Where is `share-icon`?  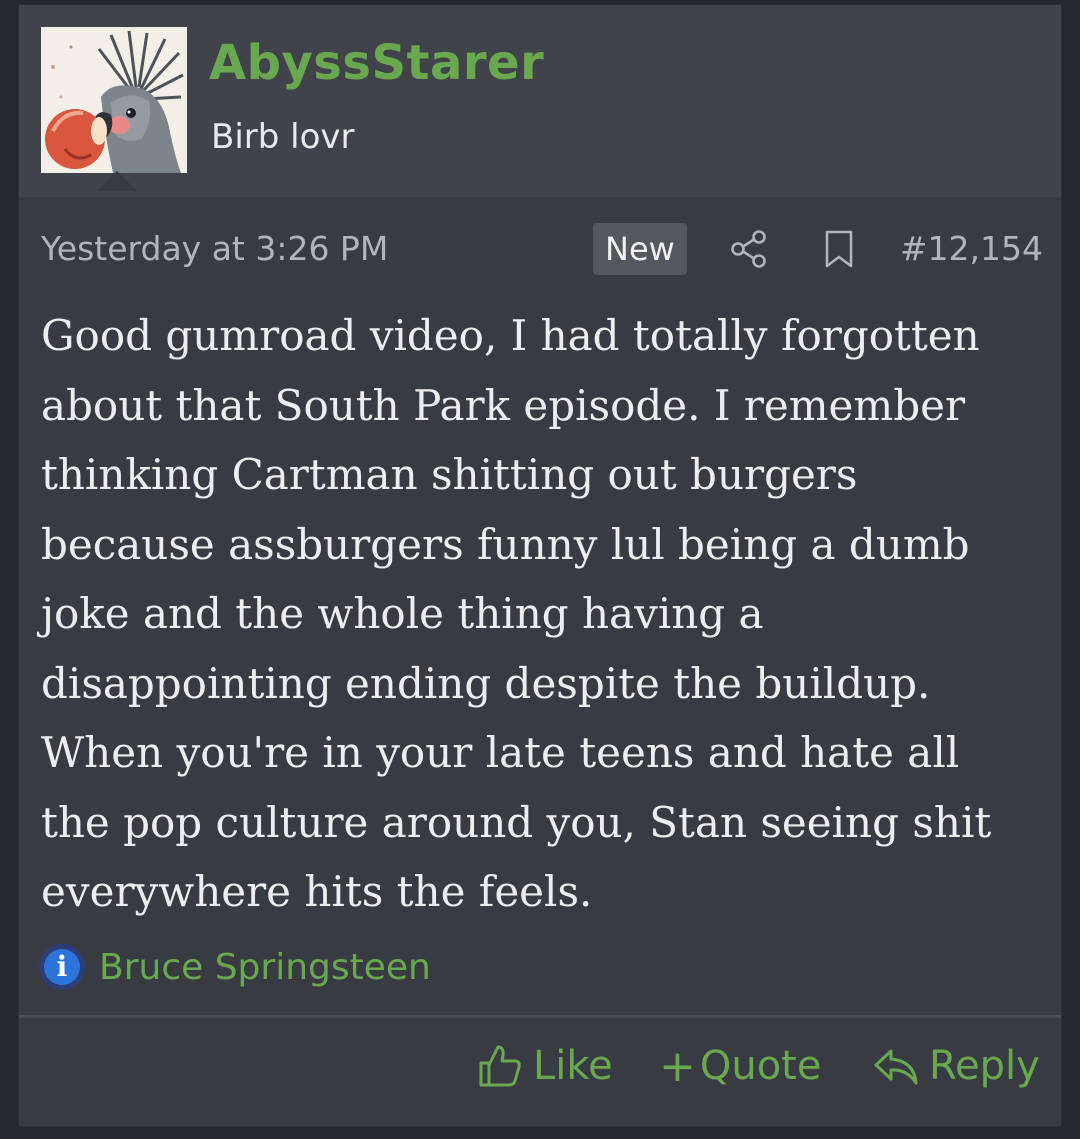
share-icon is located at coordinates (749, 249).